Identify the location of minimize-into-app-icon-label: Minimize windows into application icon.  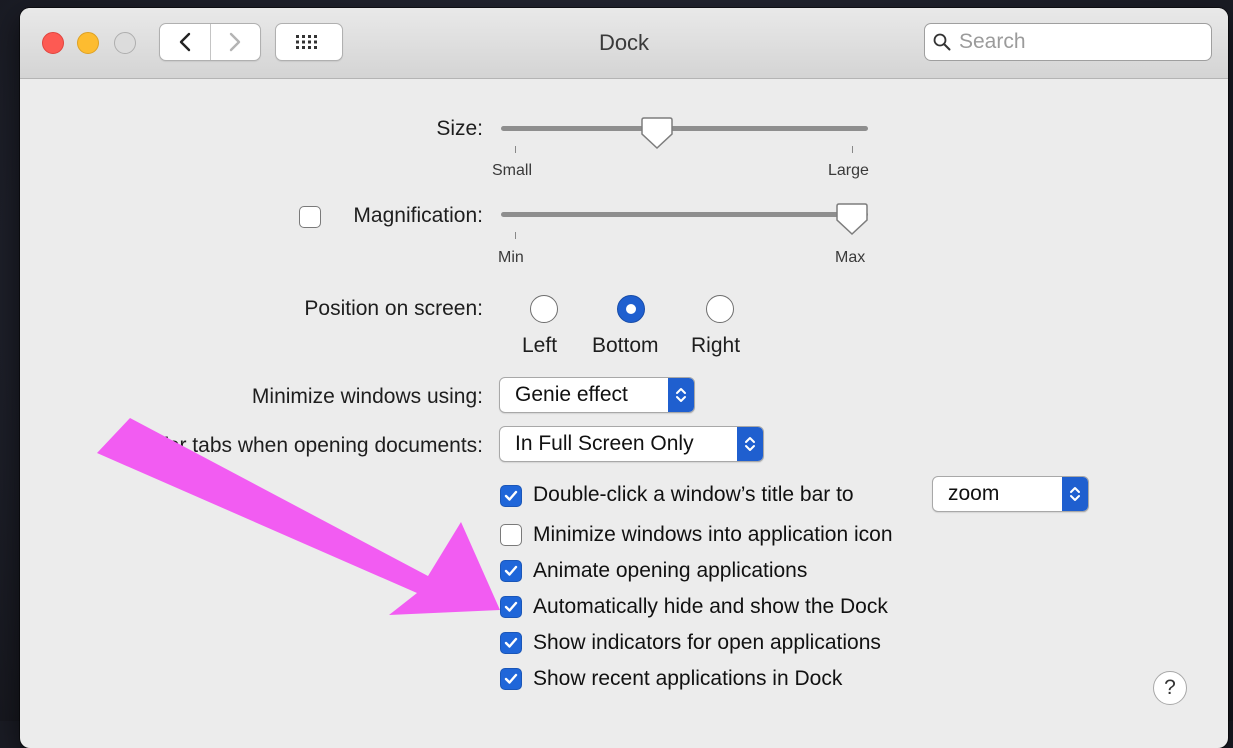
(713, 534).